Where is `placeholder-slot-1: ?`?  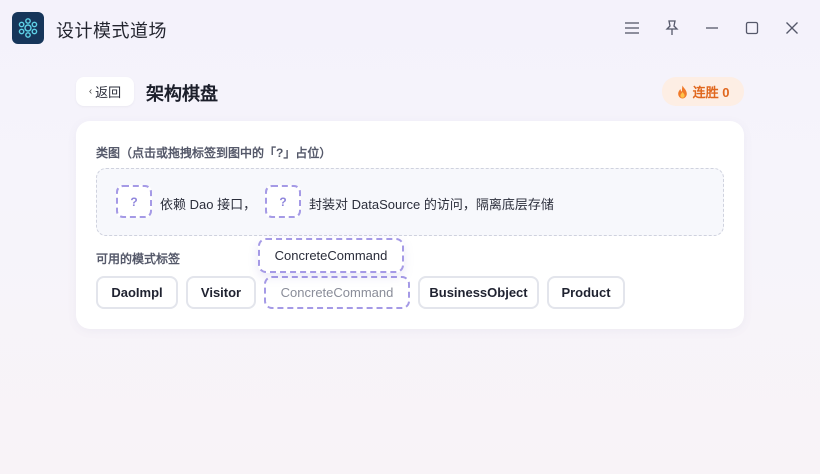 placeholder-slot-1: ? is located at coordinates (134, 201).